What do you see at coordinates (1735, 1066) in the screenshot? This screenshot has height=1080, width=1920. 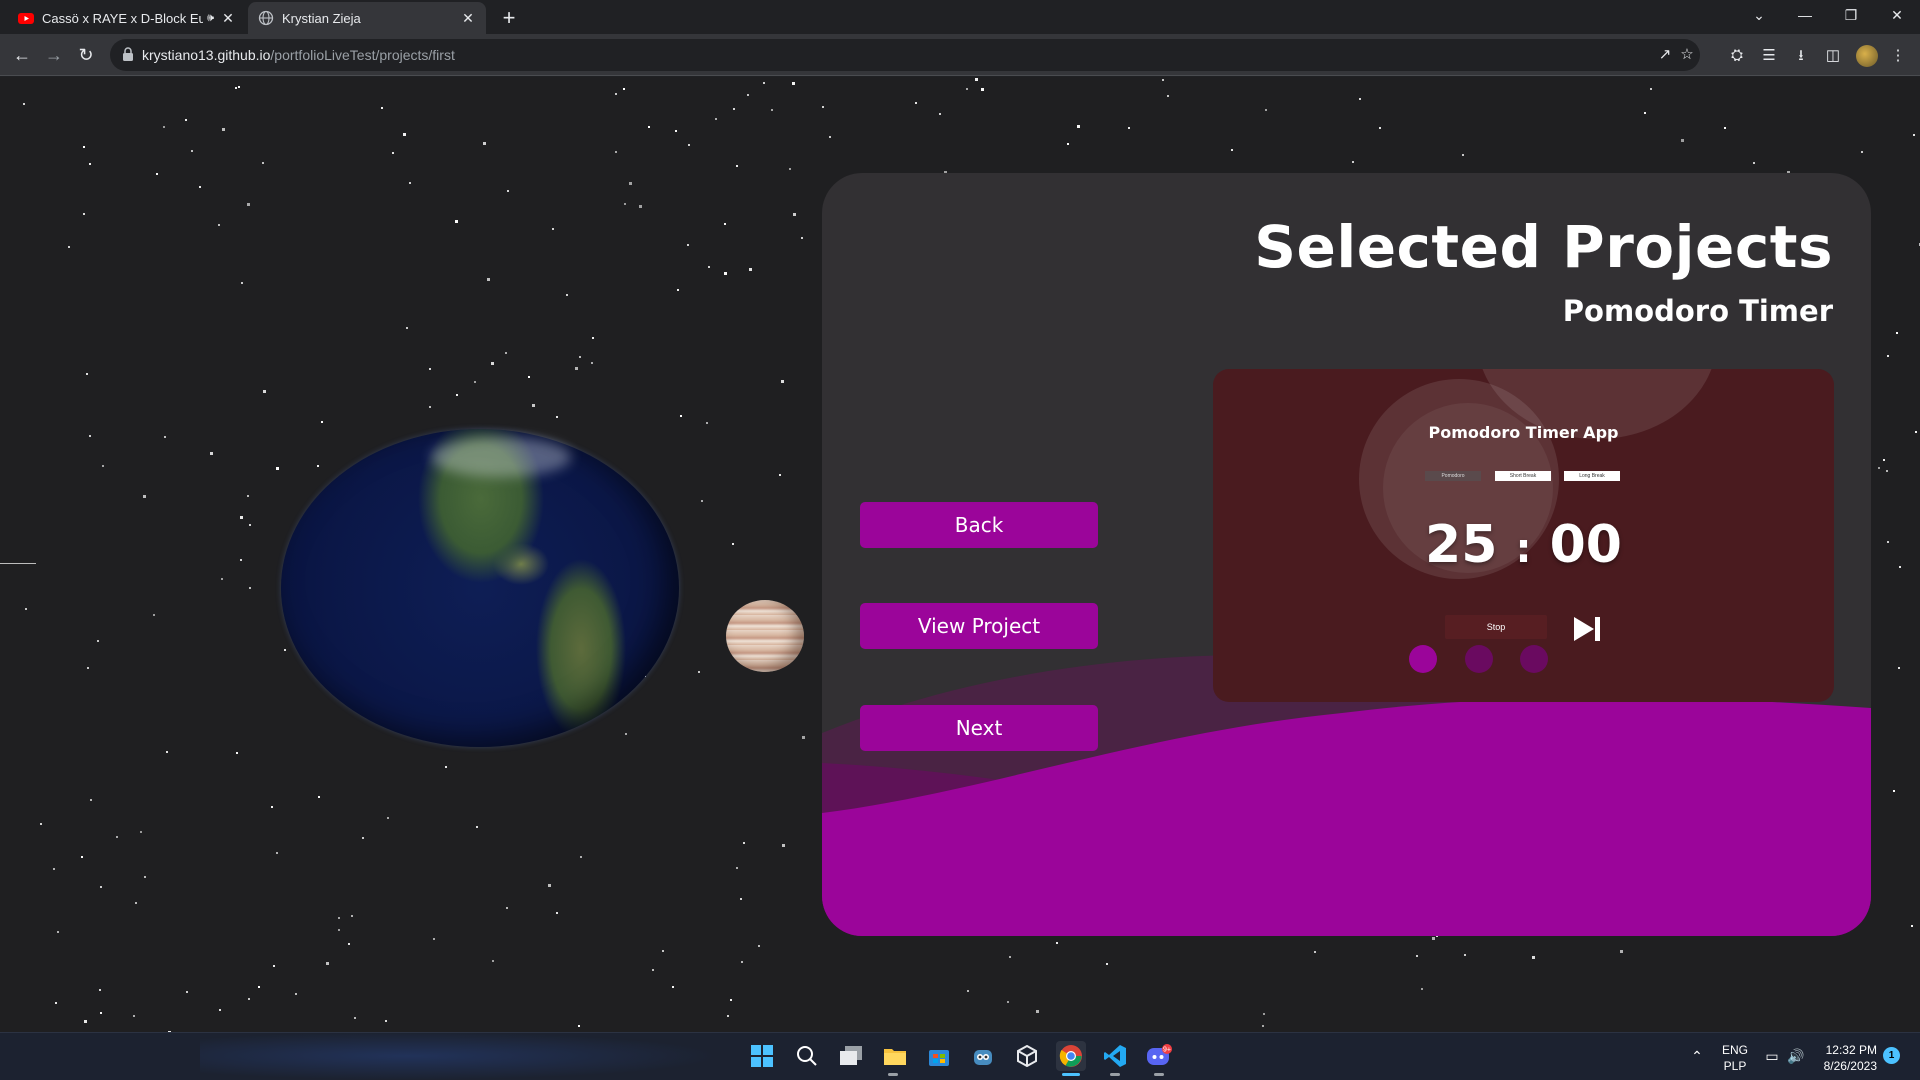 I see `keyboard-layout-indicator: PLP` at bounding box center [1735, 1066].